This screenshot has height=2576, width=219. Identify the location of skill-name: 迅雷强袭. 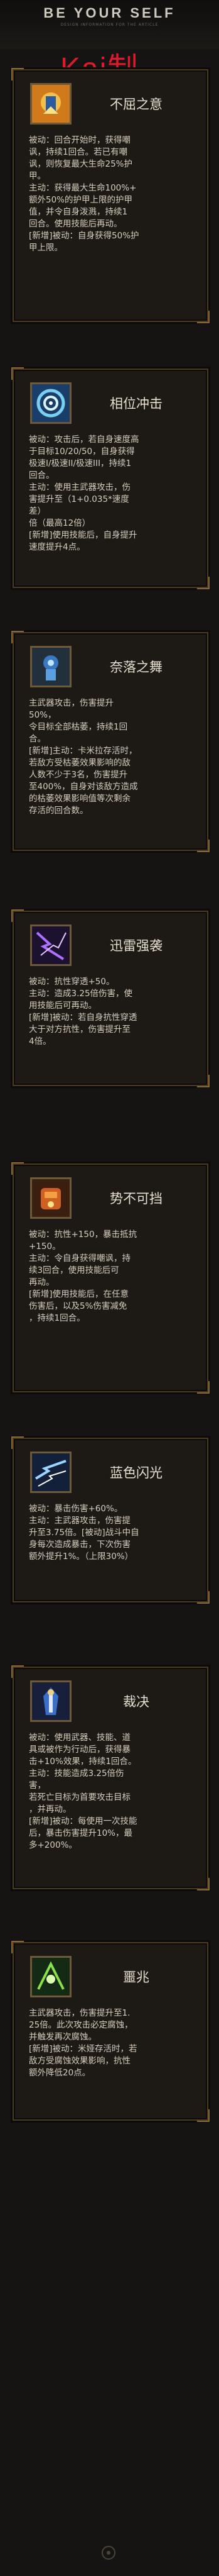
(136, 945).